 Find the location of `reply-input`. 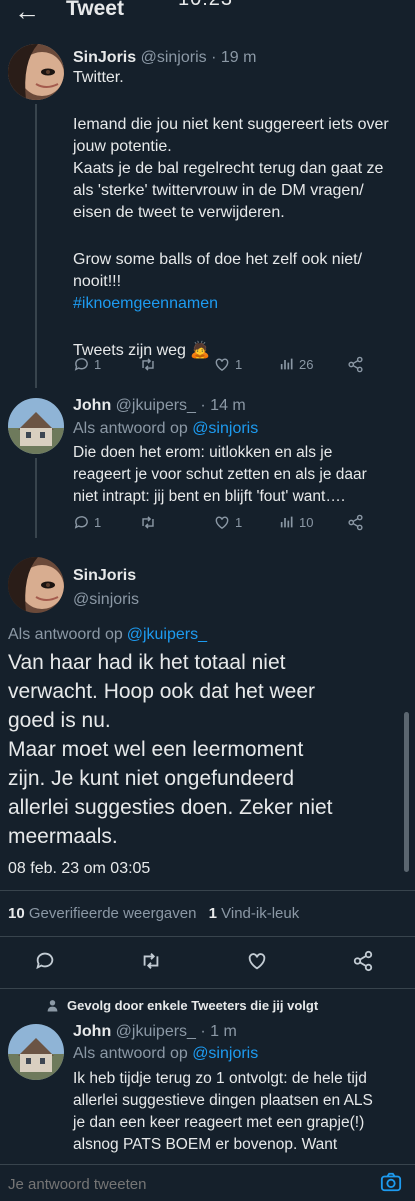

reply-input is located at coordinates (178, 1184).